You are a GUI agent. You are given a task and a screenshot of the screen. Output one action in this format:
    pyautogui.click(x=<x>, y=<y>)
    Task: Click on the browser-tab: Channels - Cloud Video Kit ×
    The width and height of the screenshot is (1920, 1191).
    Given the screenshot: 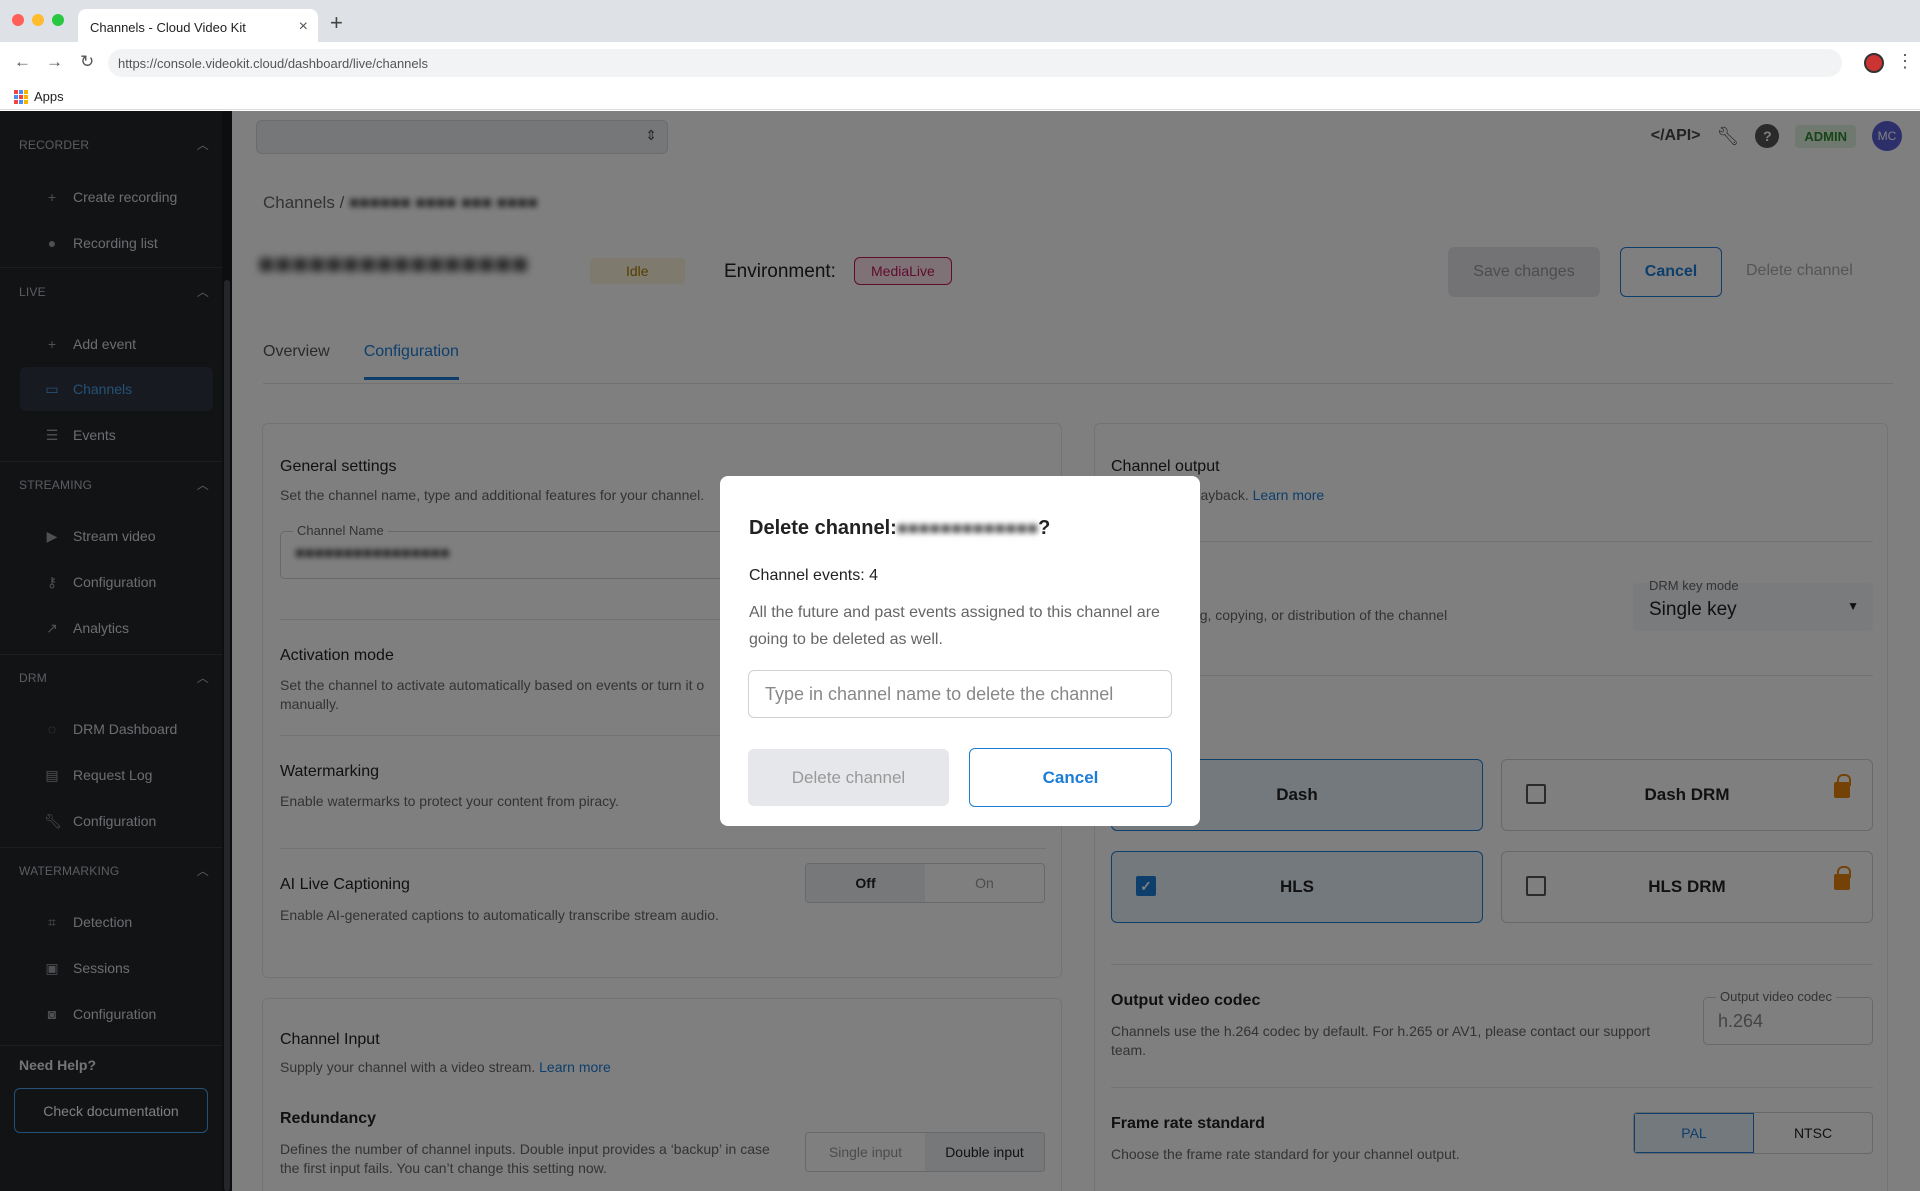 What is the action you would take?
    pyautogui.click(x=198, y=25)
    